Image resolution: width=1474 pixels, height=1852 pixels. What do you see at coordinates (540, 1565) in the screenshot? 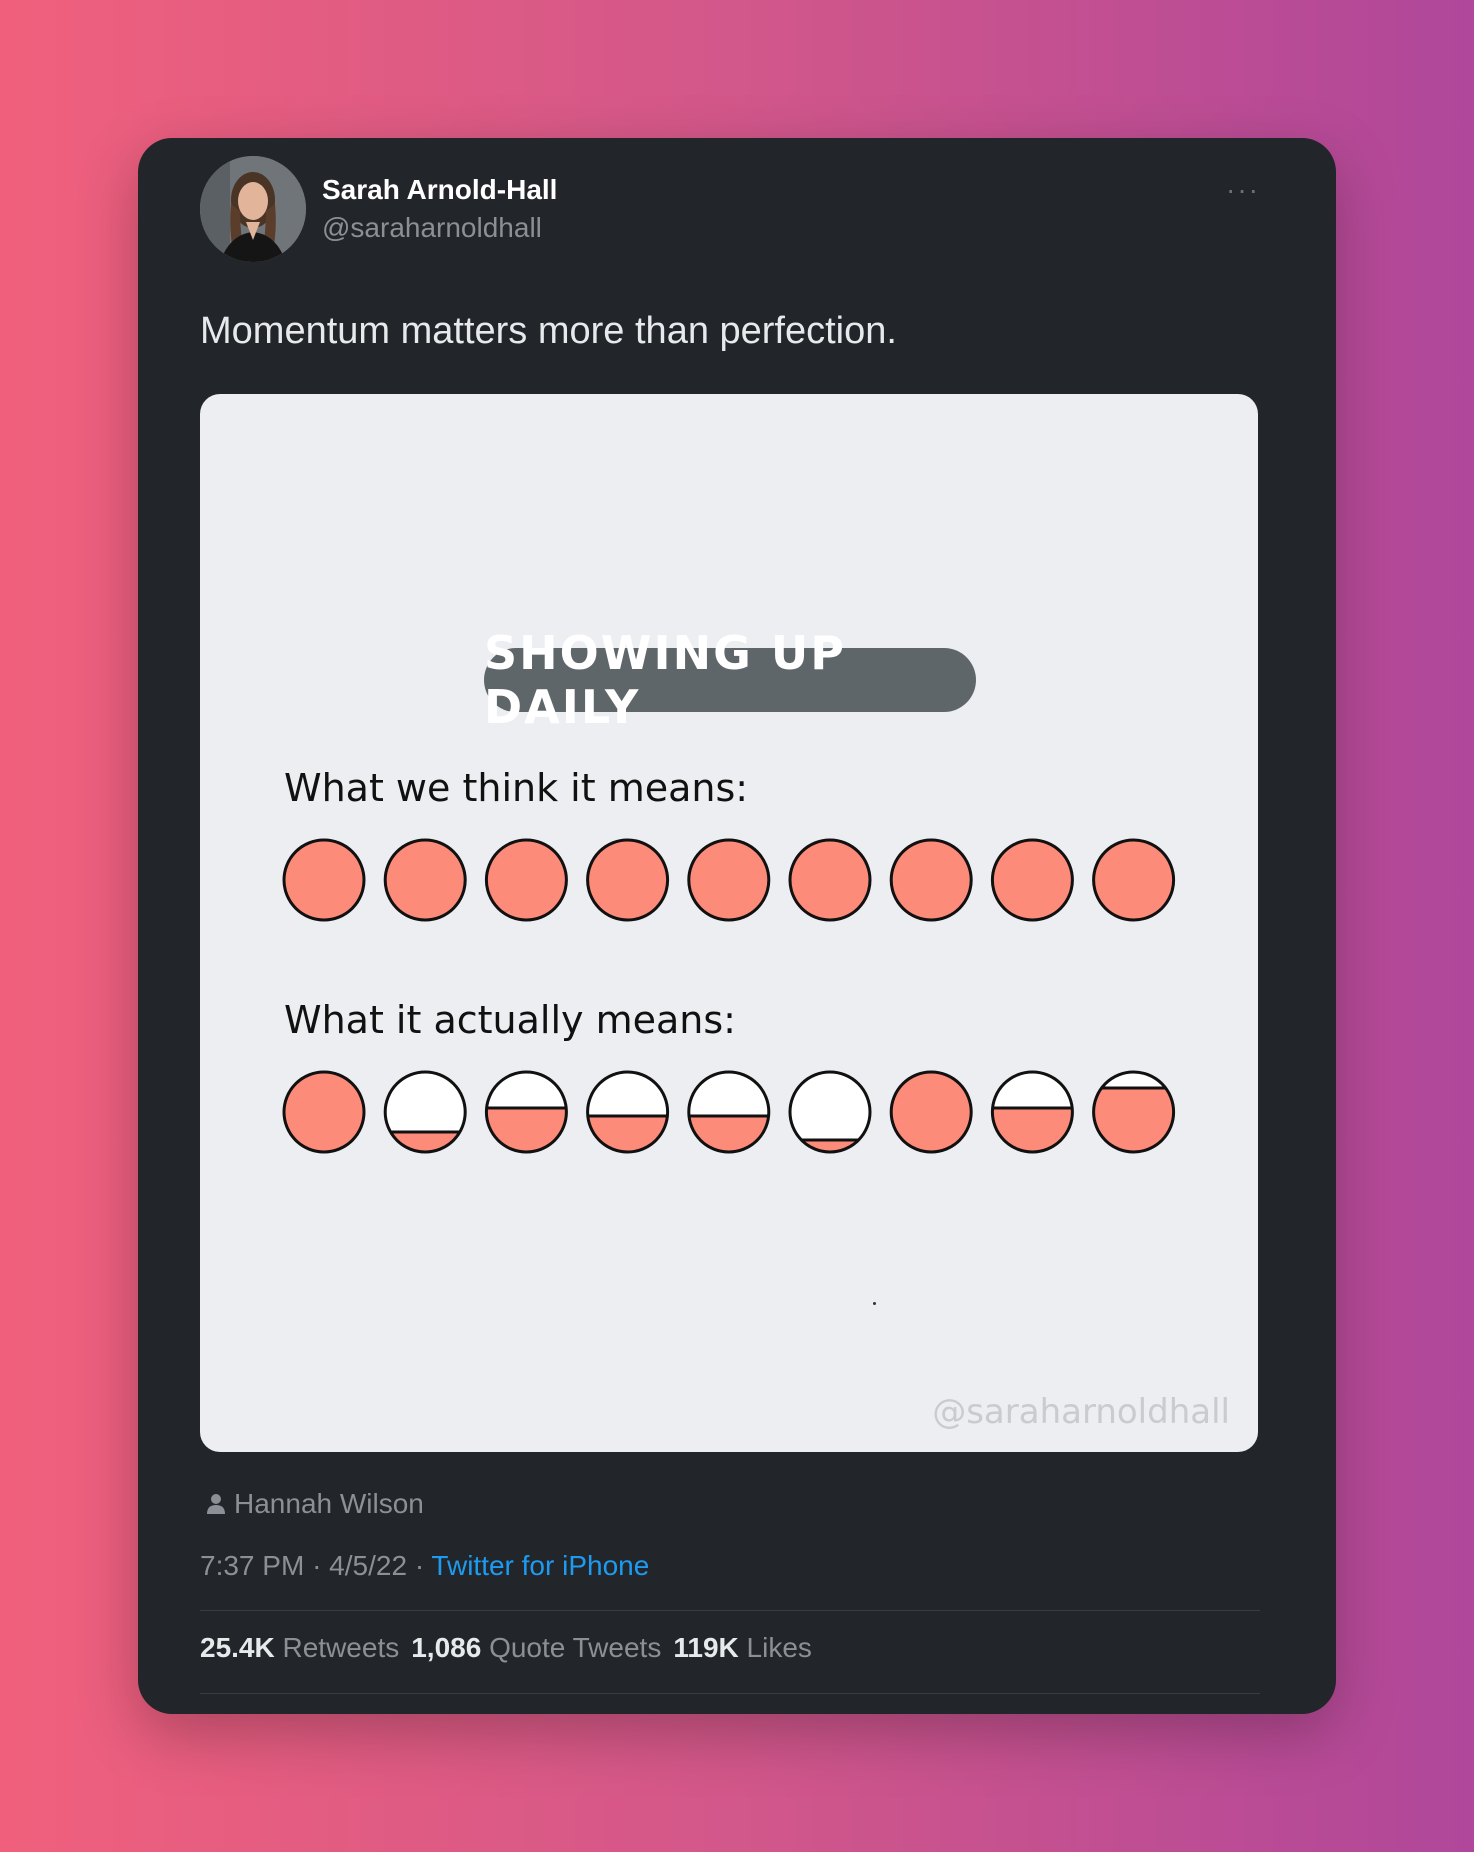
I see `tweet-source: Twitter for iPhone` at bounding box center [540, 1565].